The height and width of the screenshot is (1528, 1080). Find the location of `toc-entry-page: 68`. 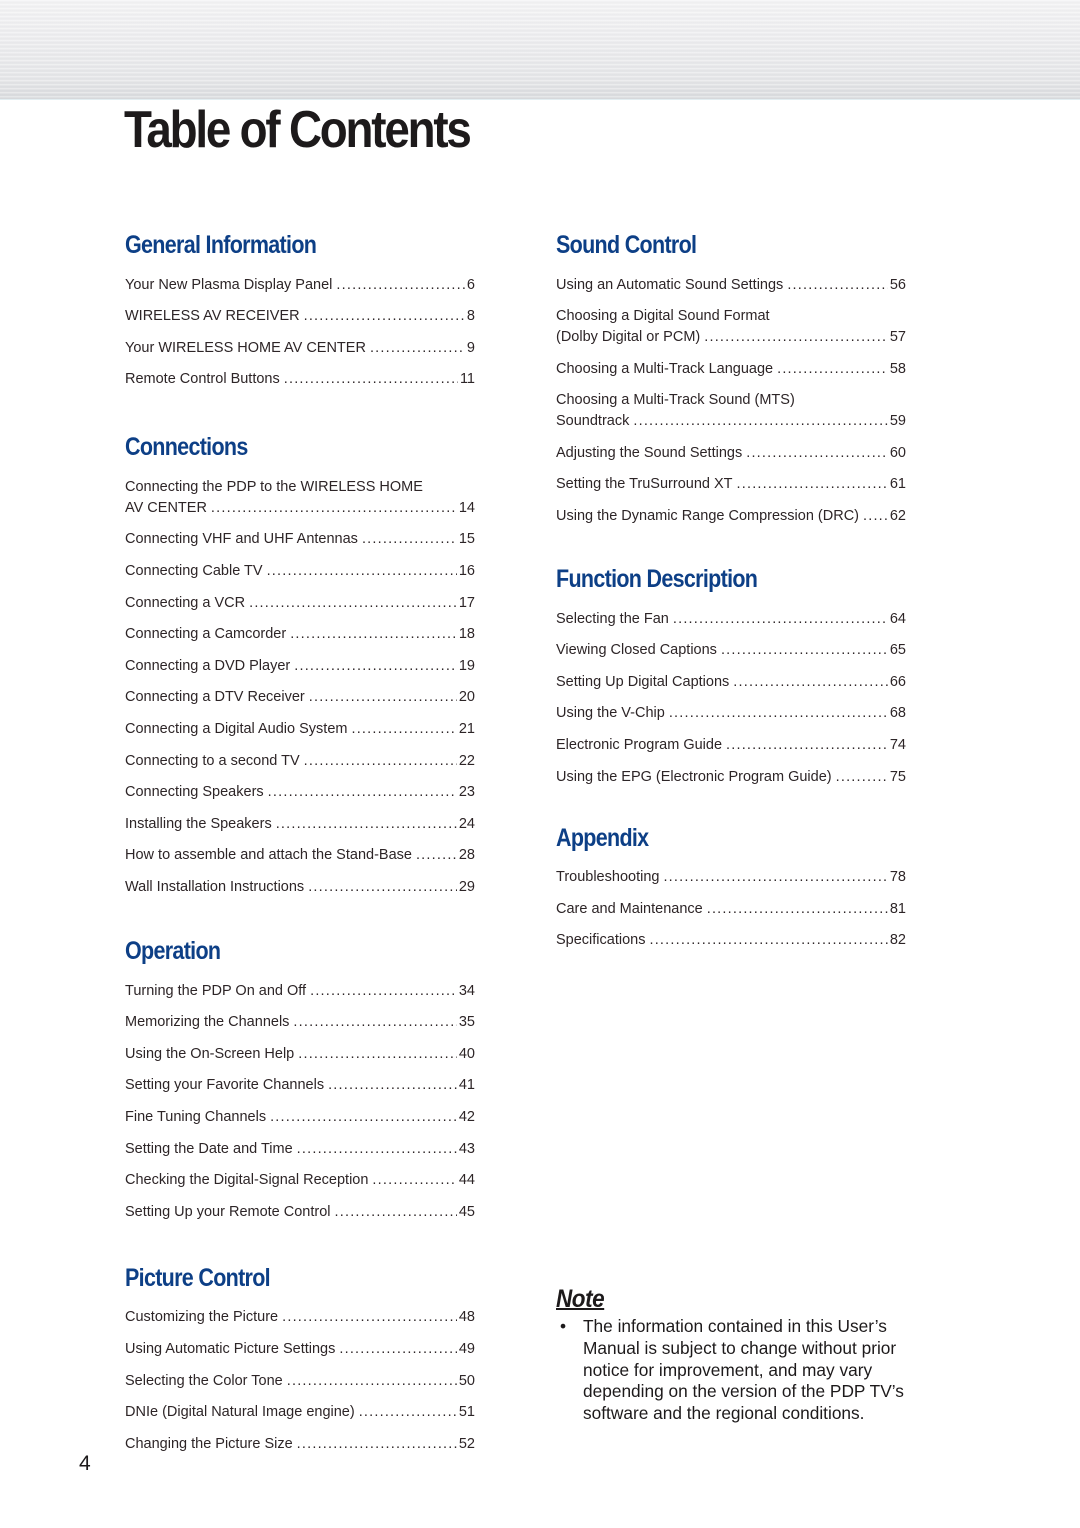

toc-entry-page: 68 is located at coordinates (897, 713).